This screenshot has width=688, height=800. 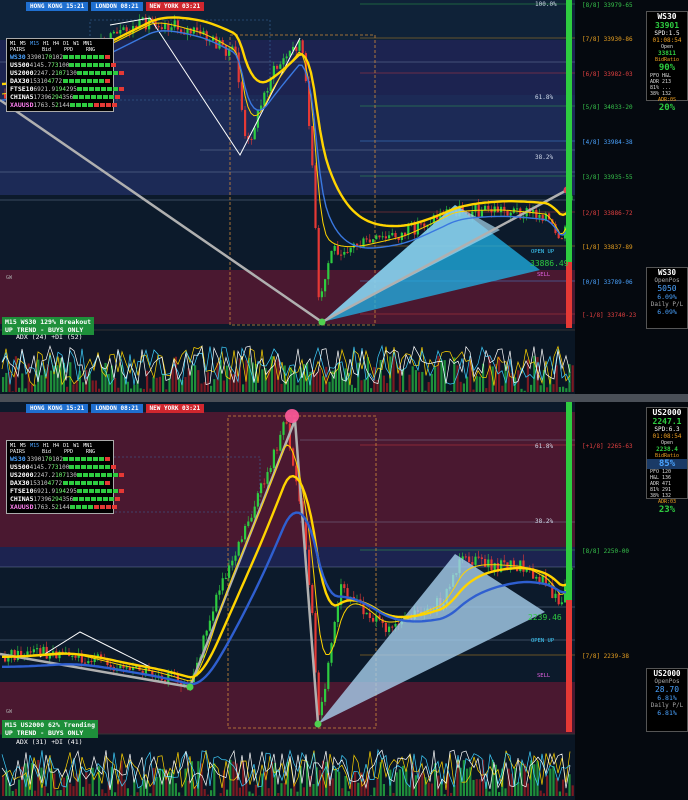 What do you see at coordinates (667, 33) in the screenshot?
I see `spread: SPD:1.5` at bounding box center [667, 33].